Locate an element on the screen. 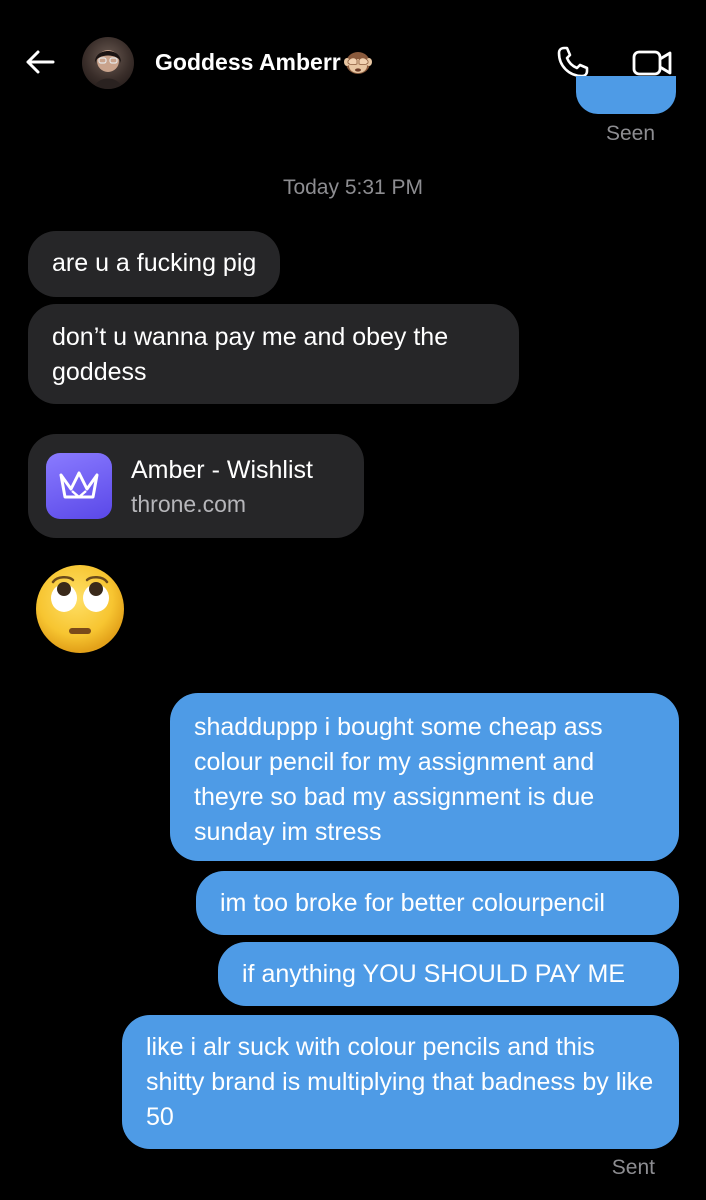 Image resolution: width=706 pixels, height=1200 pixels. back-arrow-icon is located at coordinates (40, 62).